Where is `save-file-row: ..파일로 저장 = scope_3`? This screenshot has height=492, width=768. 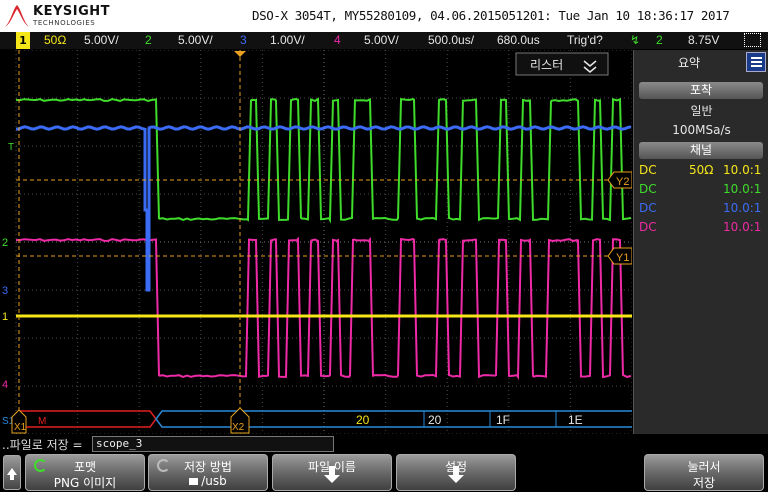 save-file-row: ..파일로 저장 = scope_3 is located at coordinates (384, 443).